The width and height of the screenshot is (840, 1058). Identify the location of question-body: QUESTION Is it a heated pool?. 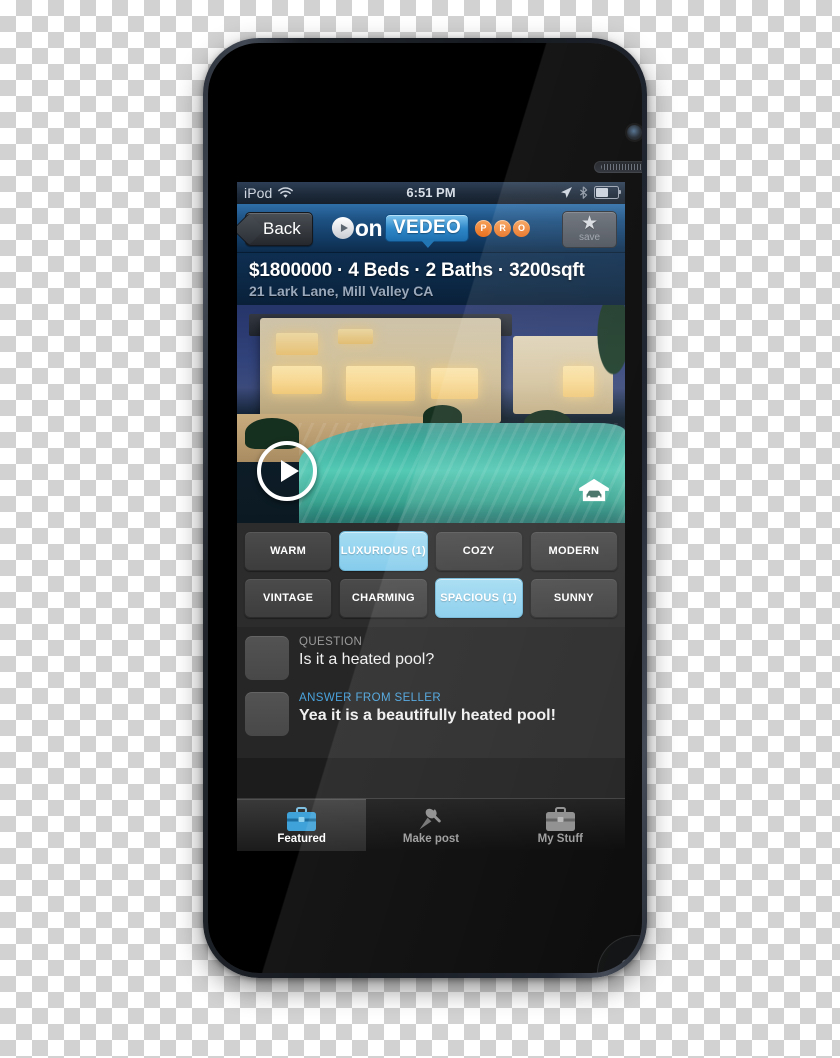
(366, 658).